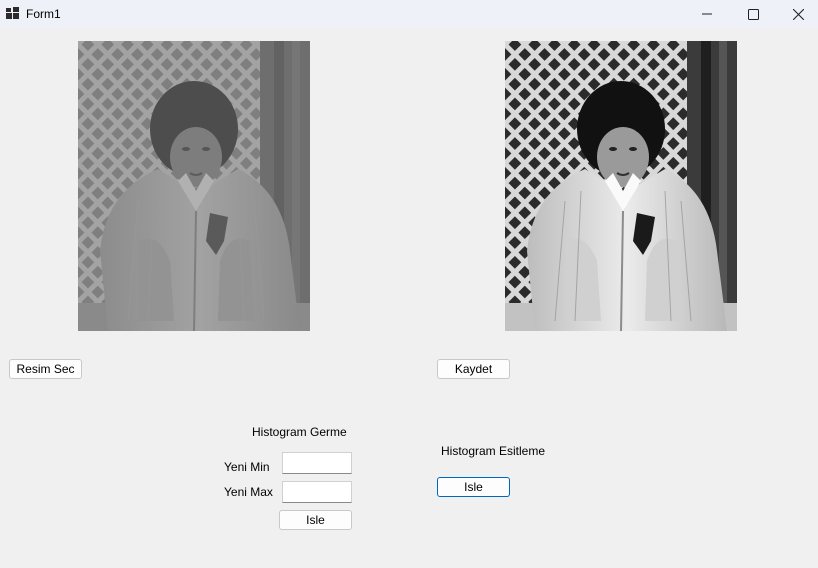  I want to click on maximize-icon, so click(753, 14).